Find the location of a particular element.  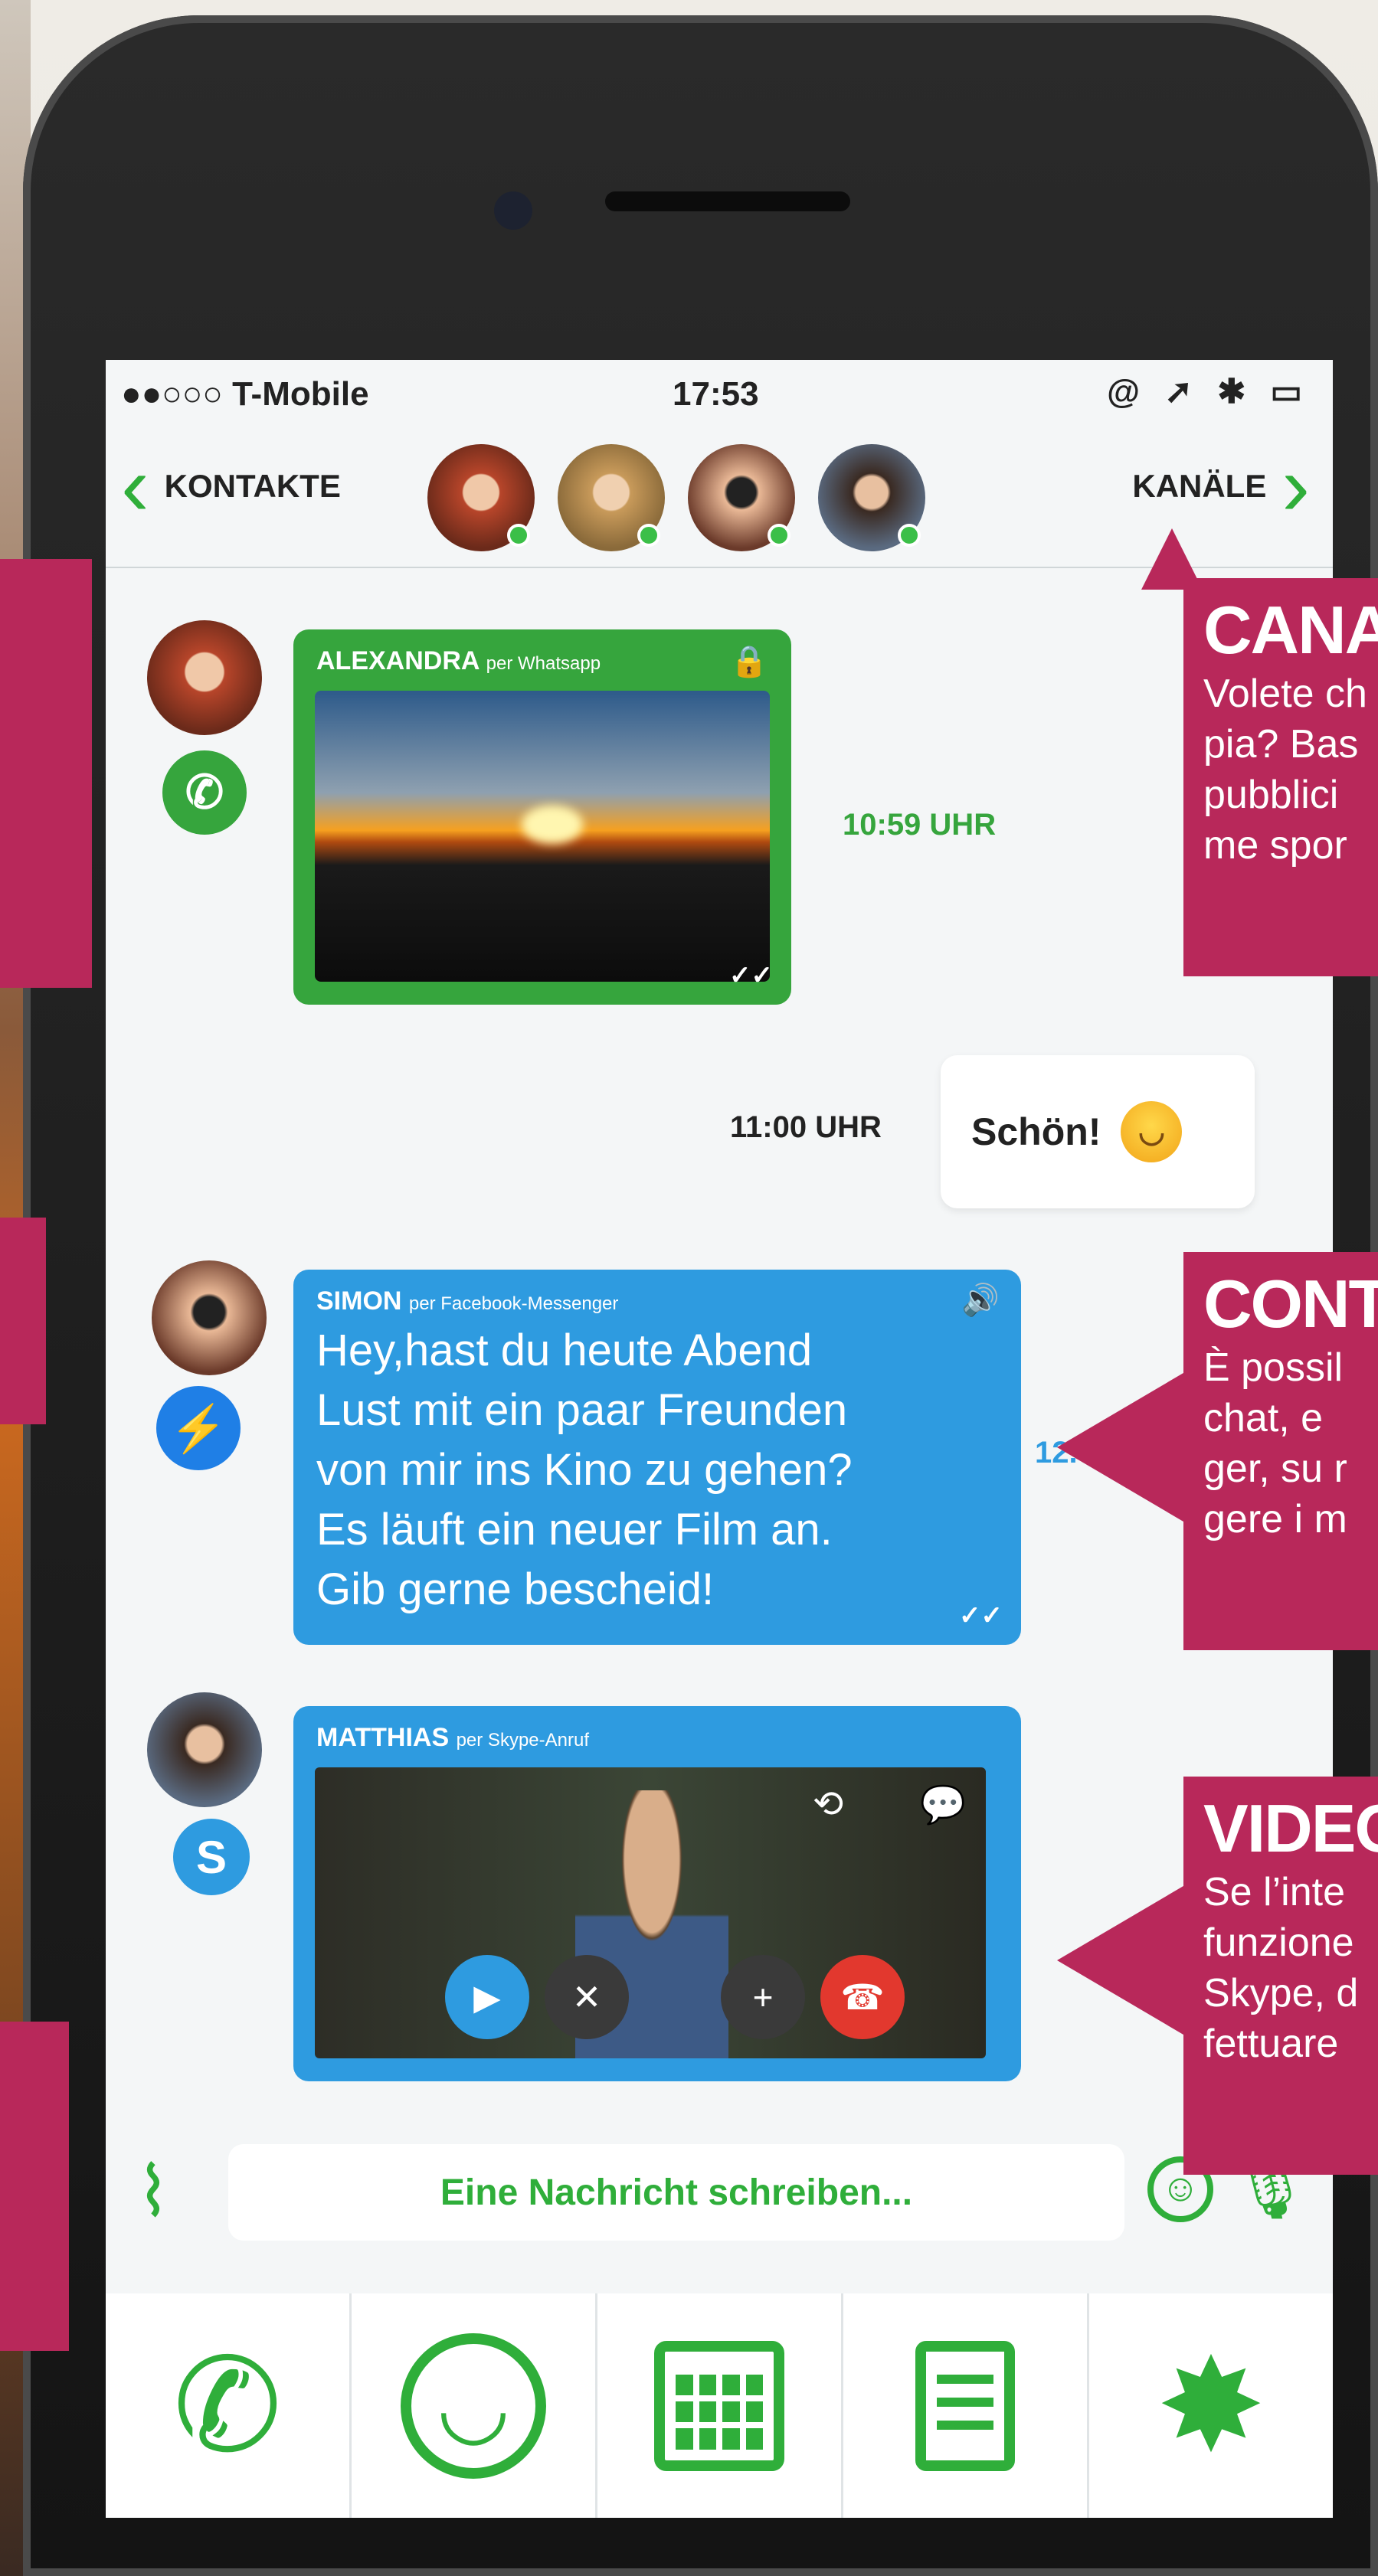

status-bar: ●●○○○ T-Mobile 17:53 @ ➚ ✱ ▭ is located at coordinates (719, 394).